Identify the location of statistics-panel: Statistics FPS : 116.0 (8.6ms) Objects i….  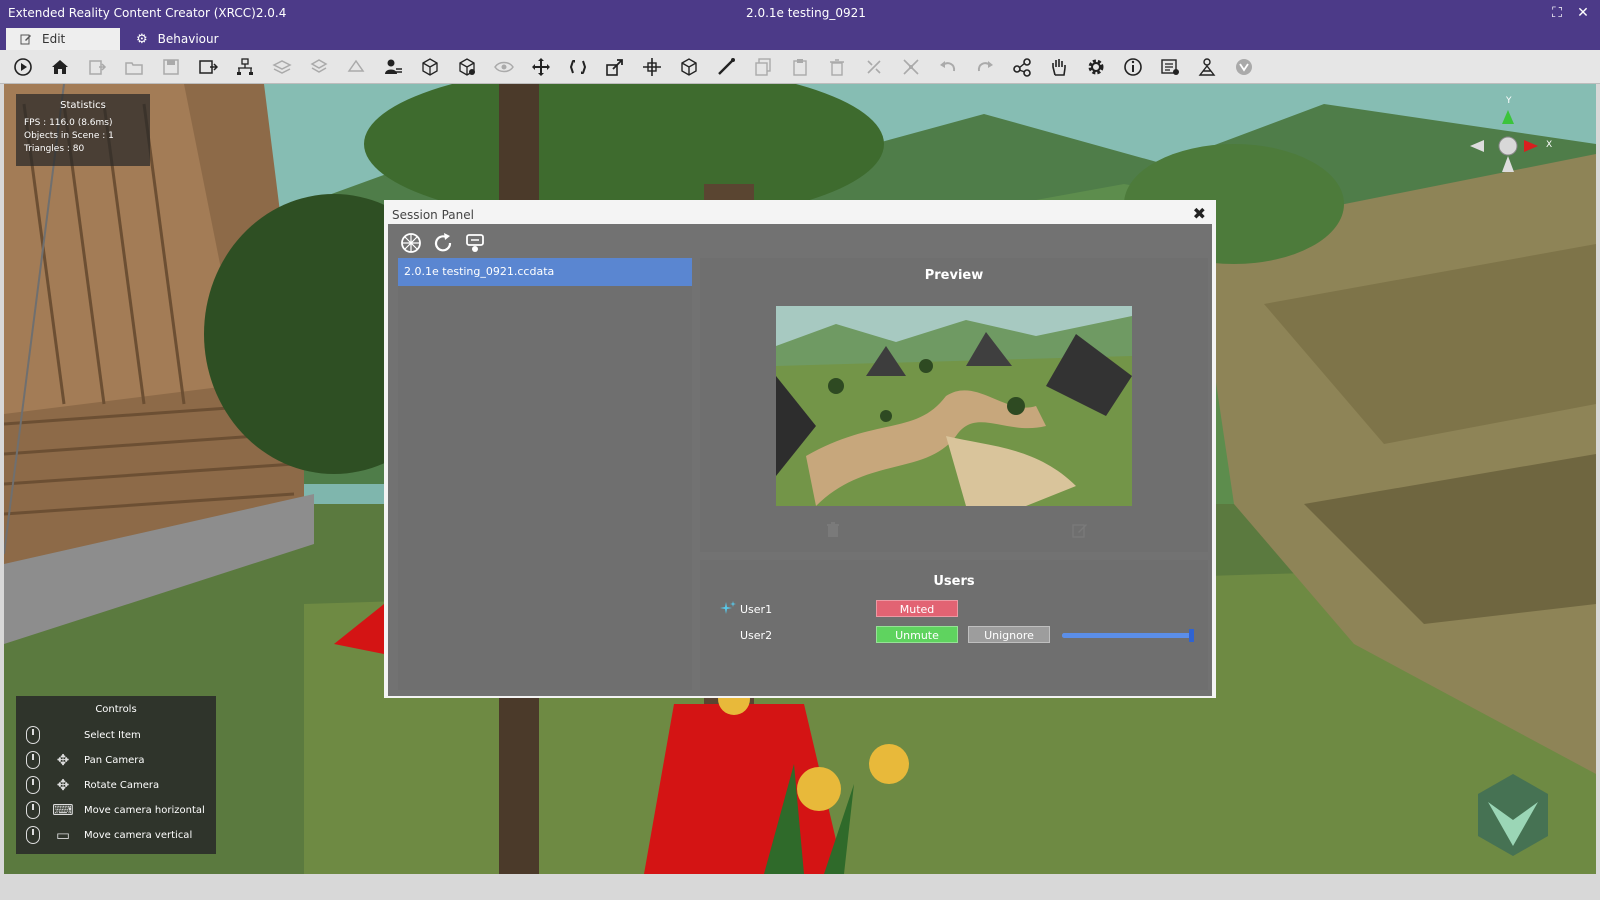
(83, 130).